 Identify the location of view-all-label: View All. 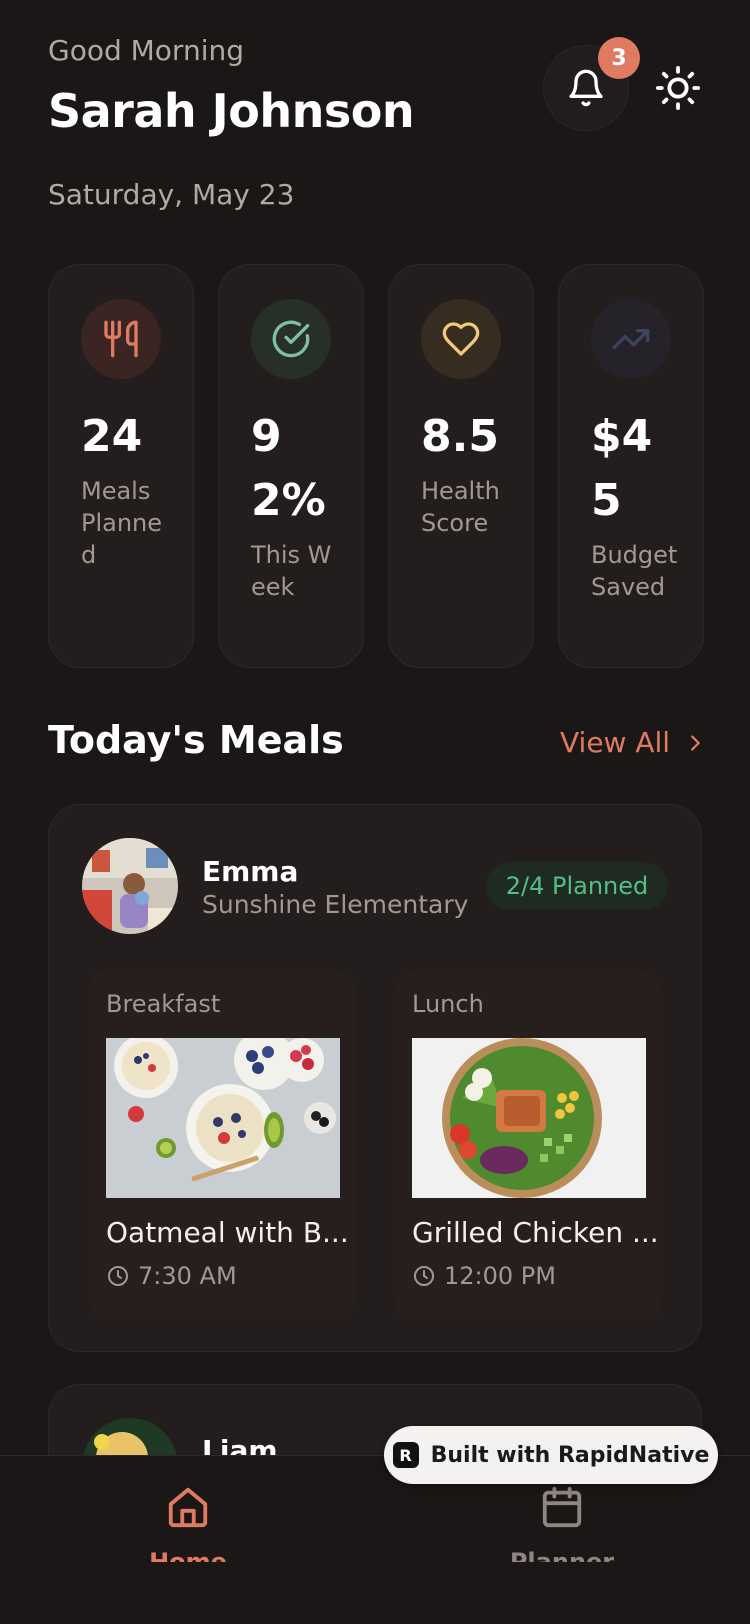
(615, 742).